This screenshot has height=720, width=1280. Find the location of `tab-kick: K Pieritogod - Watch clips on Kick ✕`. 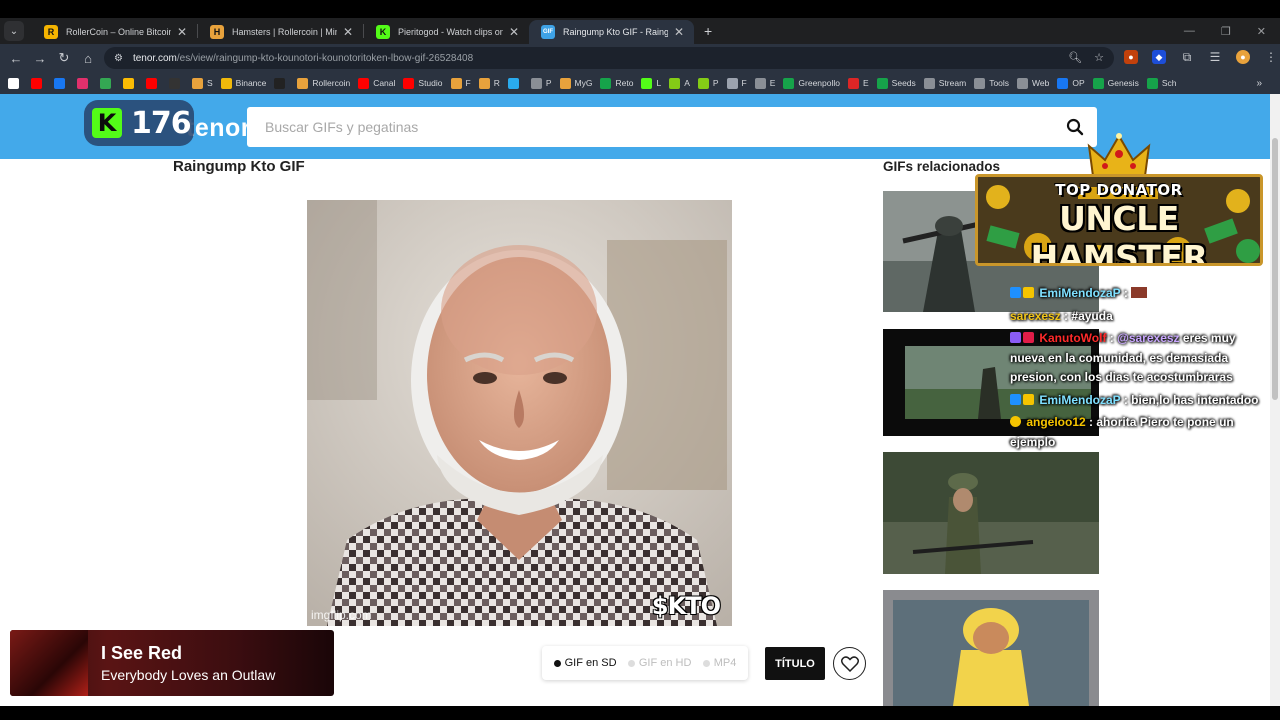

tab-kick: K Pieritogod - Watch clips on Kick ✕ is located at coordinates (446, 32).